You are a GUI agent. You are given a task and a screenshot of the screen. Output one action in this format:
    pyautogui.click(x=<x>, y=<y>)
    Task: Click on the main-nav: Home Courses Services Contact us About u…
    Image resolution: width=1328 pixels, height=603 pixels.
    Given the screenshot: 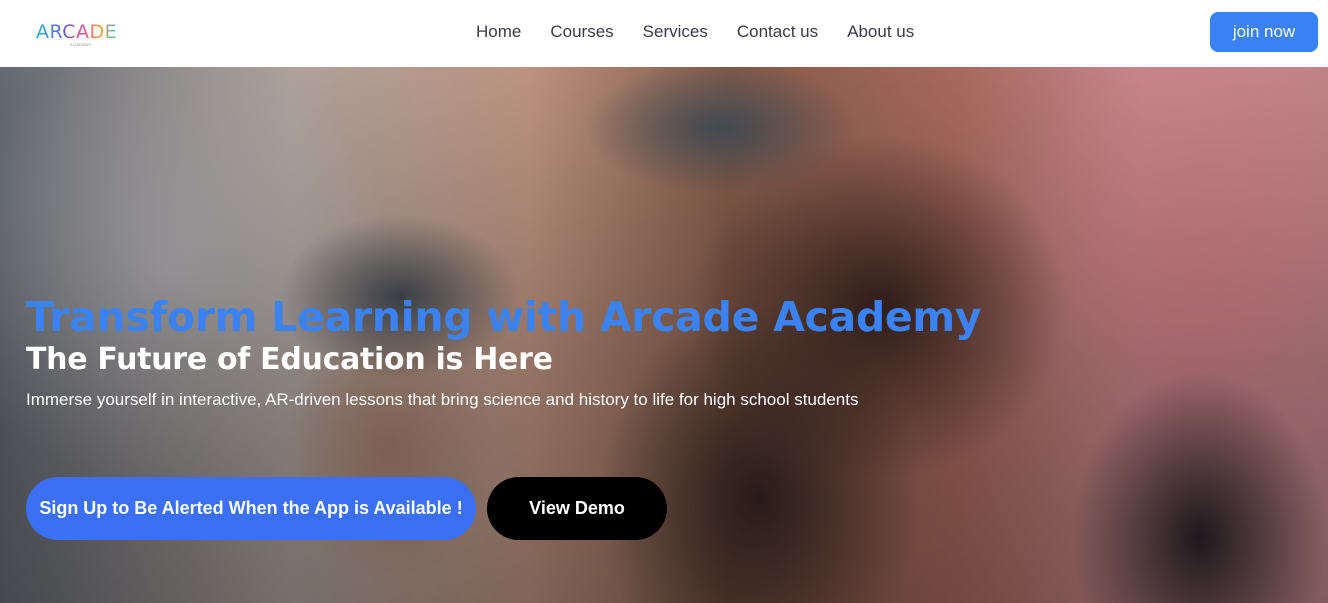 What is the action you would take?
    pyautogui.click(x=695, y=32)
    